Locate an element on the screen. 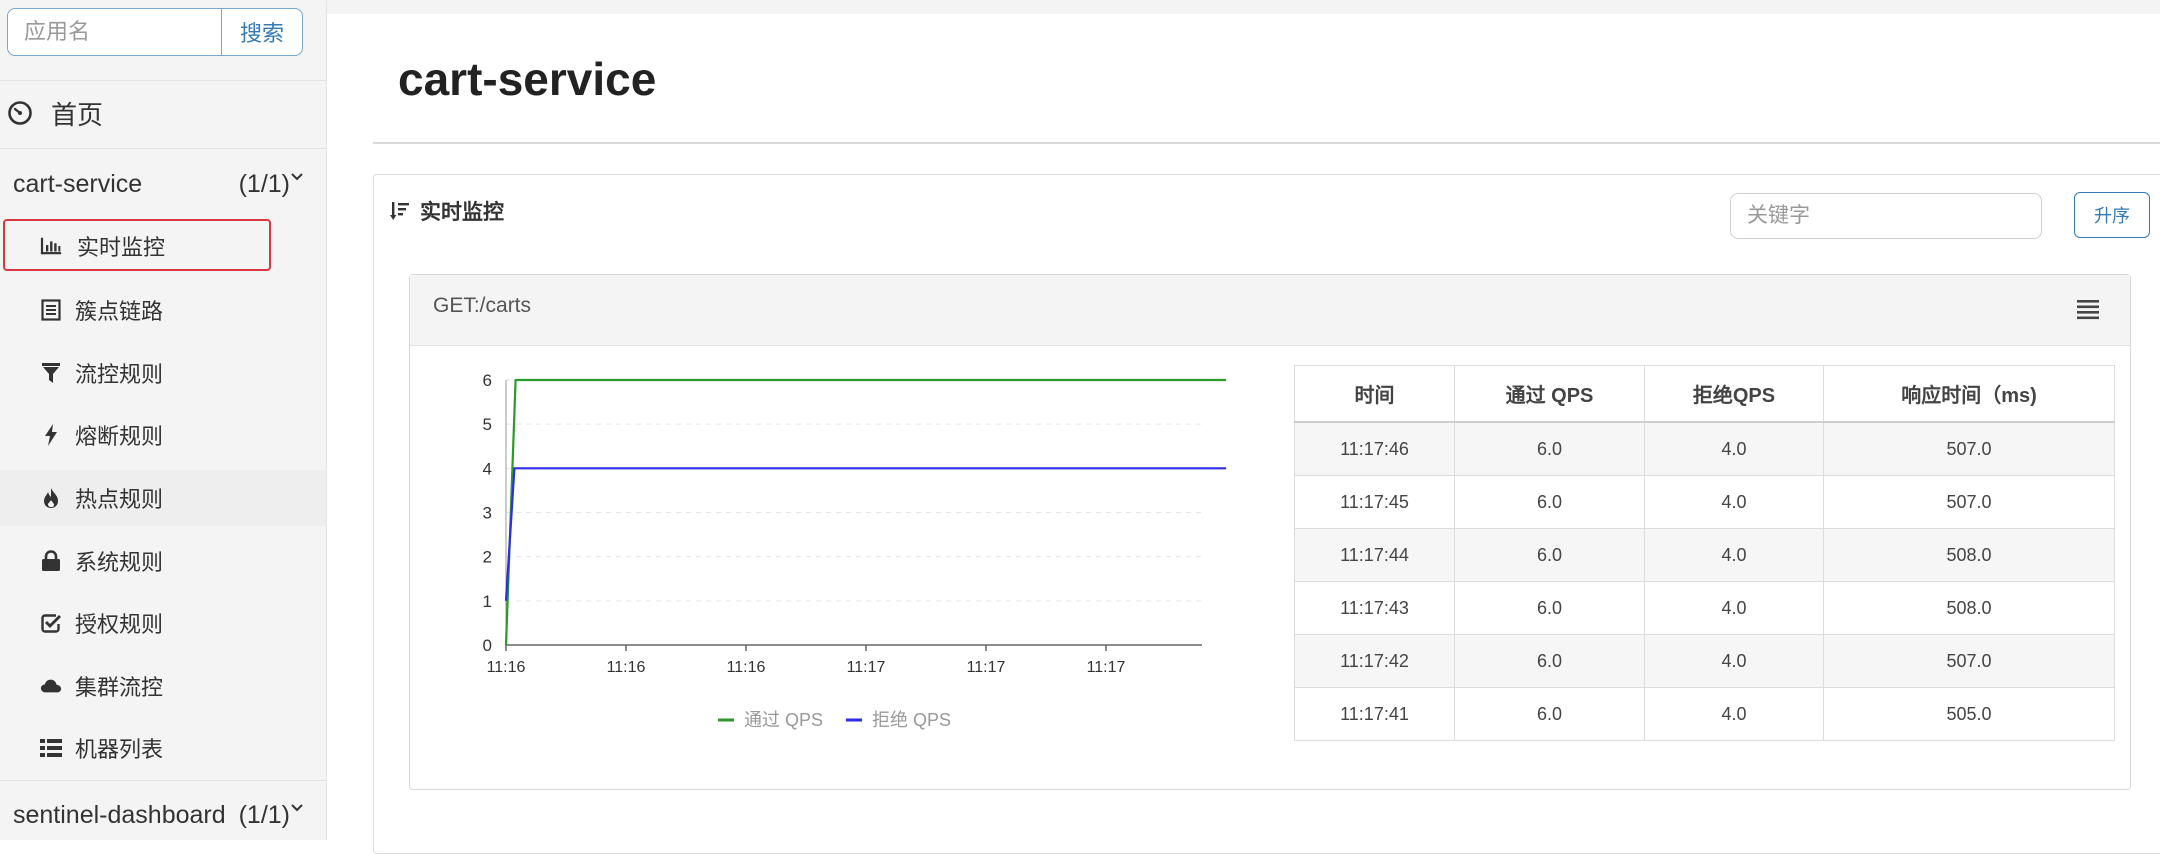 Image resolution: width=2160 pixels, height=854 pixels. sidebar-item-label: 首页 is located at coordinates (77, 114).